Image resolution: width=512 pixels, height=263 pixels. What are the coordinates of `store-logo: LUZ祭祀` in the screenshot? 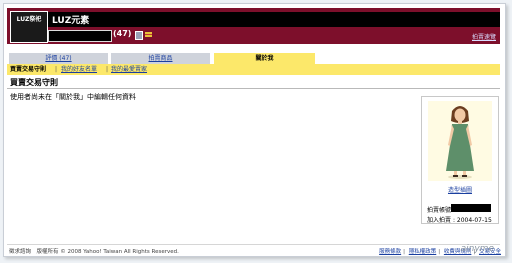 It's located at (29, 27).